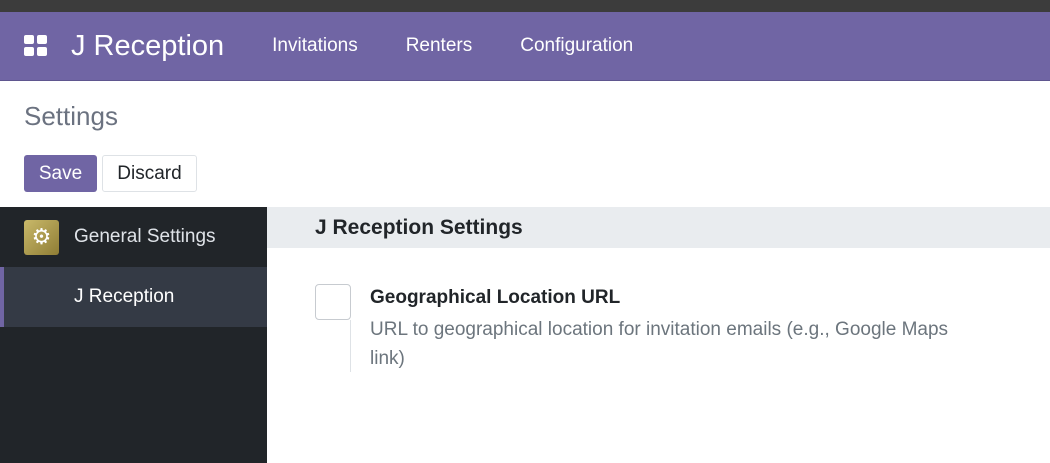 The image size is (1050, 463). What do you see at coordinates (36, 46) in the screenshot?
I see `apps-menu-icon` at bounding box center [36, 46].